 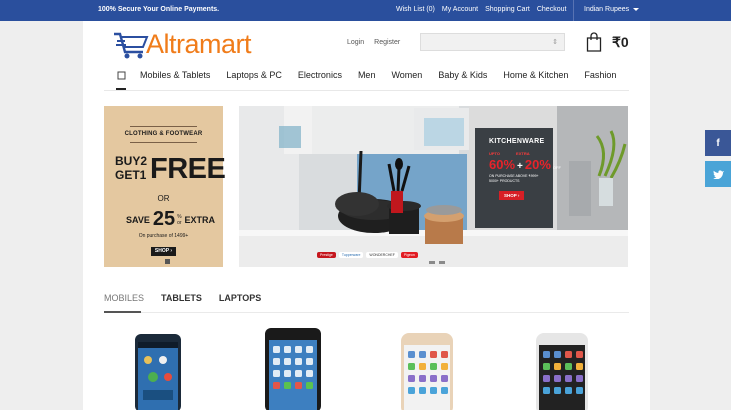 What do you see at coordinates (525, 179) in the screenshot?
I see `promo-conditions: ON PURCHASE ABOVE ₹999+ 5000+ PRODUCTS` at bounding box center [525, 179].